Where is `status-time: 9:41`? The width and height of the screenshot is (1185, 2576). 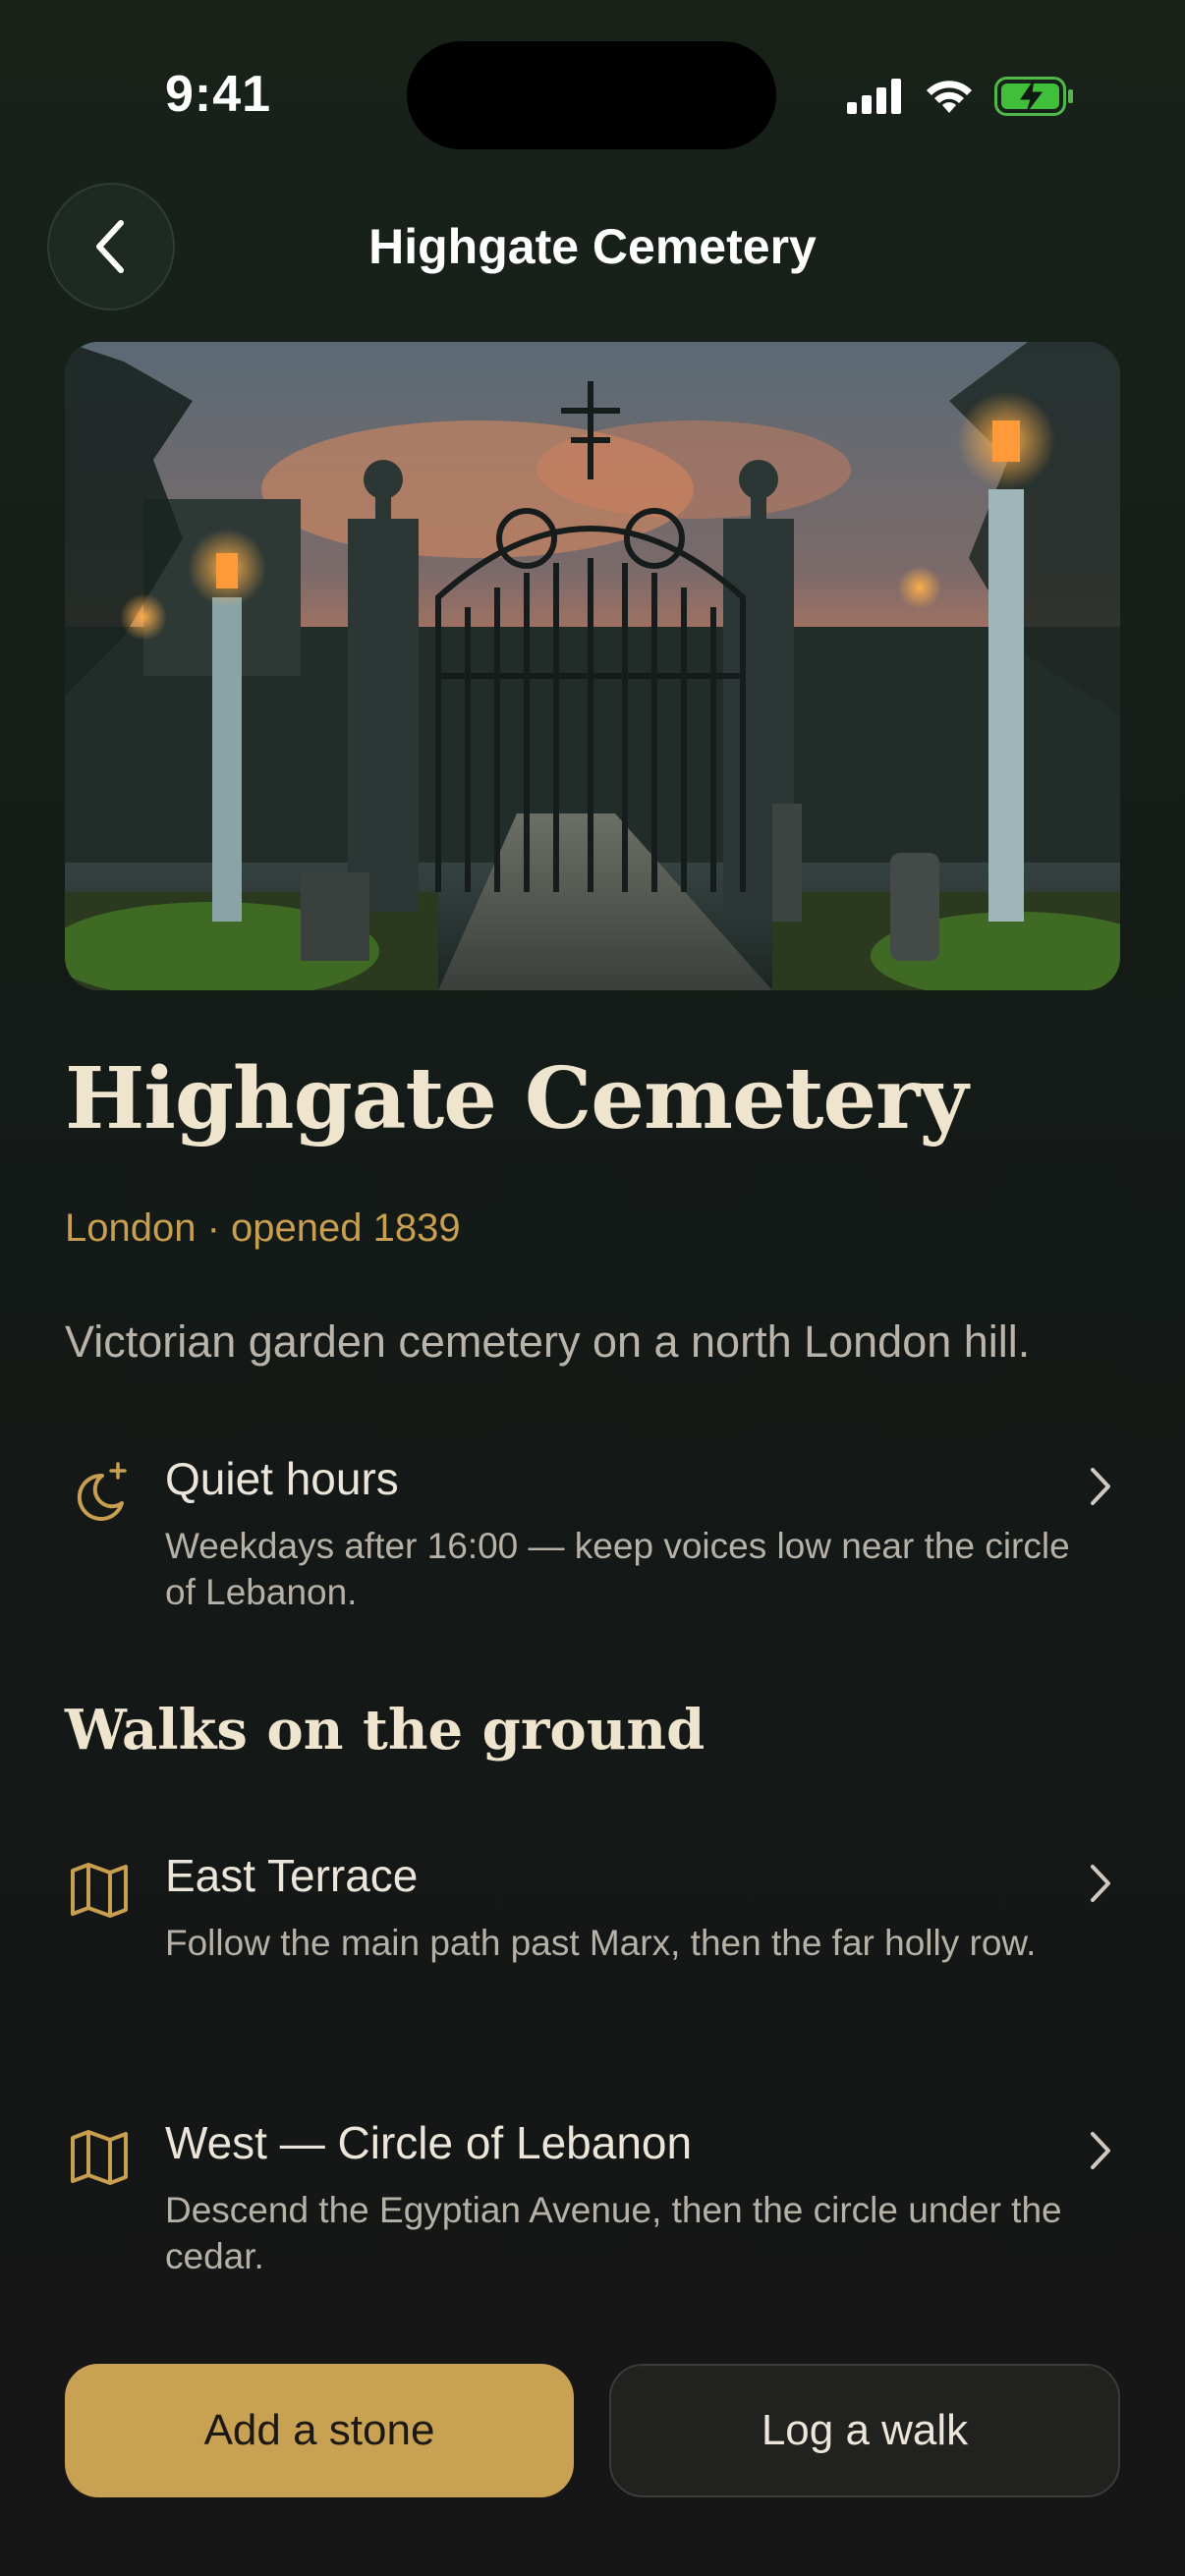
status-time: 9:41 is located at coordinates (219, 94).